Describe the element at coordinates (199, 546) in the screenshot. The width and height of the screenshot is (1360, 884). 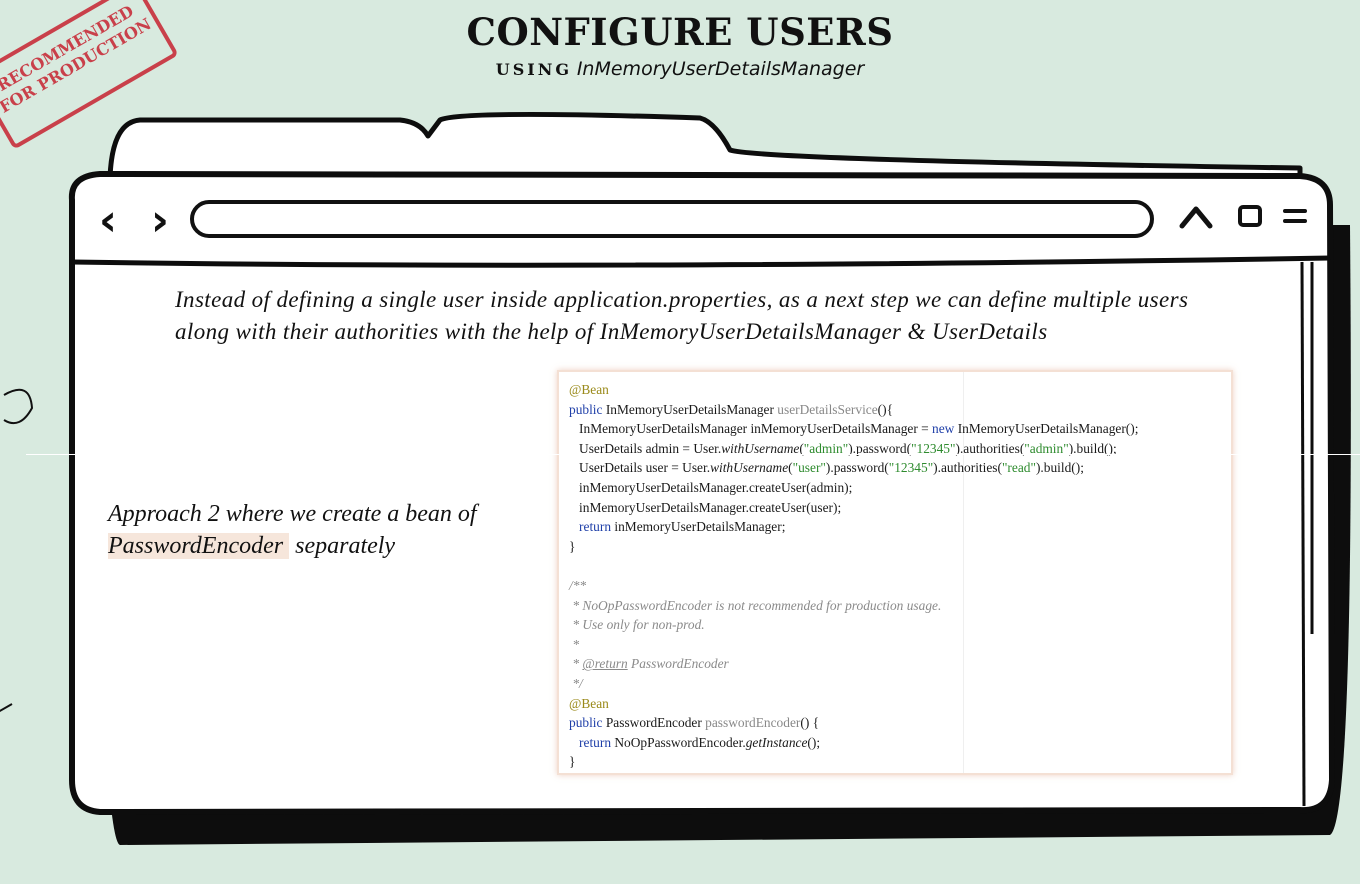
I see `approach-highlight: PasswordEncoder` at that location.